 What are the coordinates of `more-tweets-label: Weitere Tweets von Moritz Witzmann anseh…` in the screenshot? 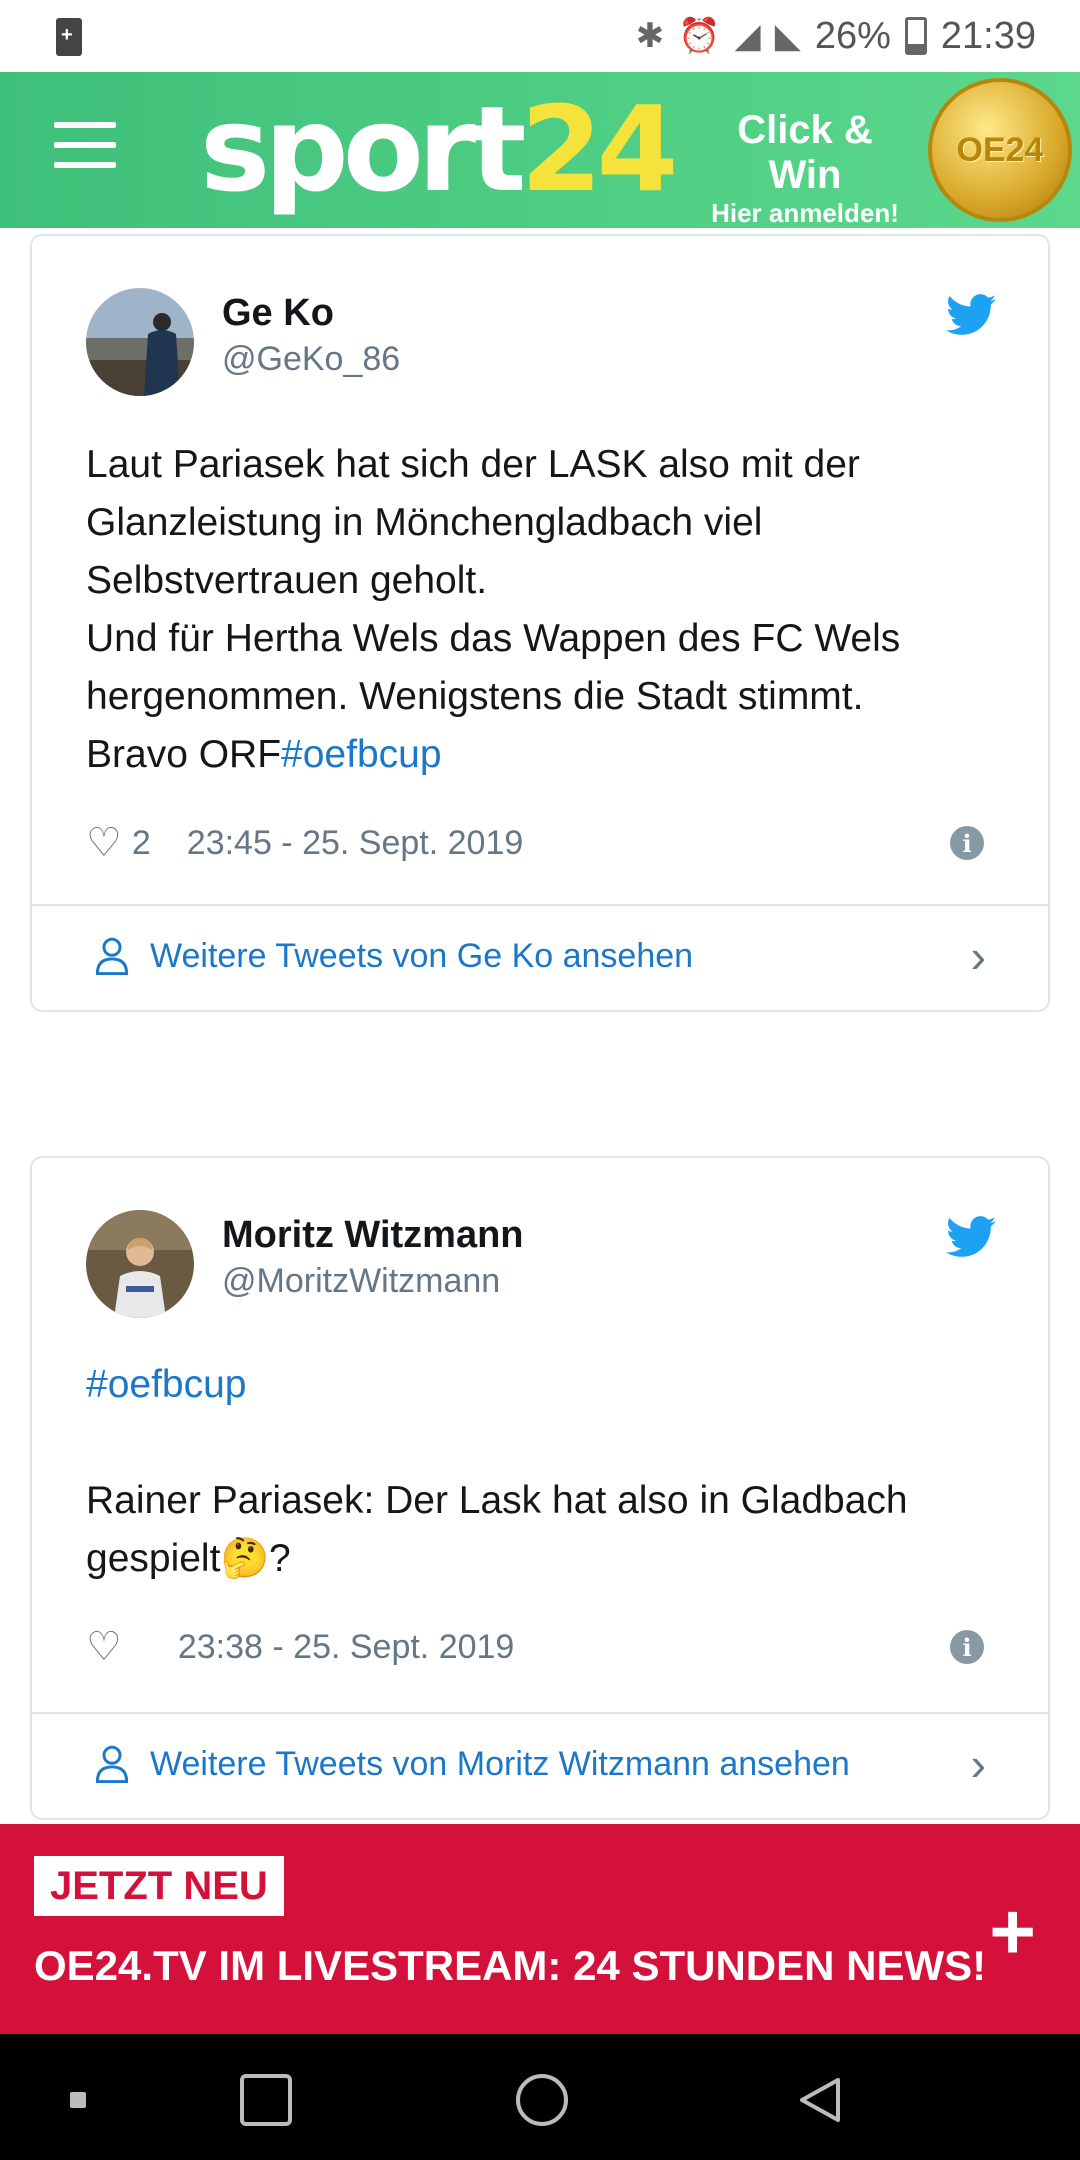 It's located at (500, 1763).